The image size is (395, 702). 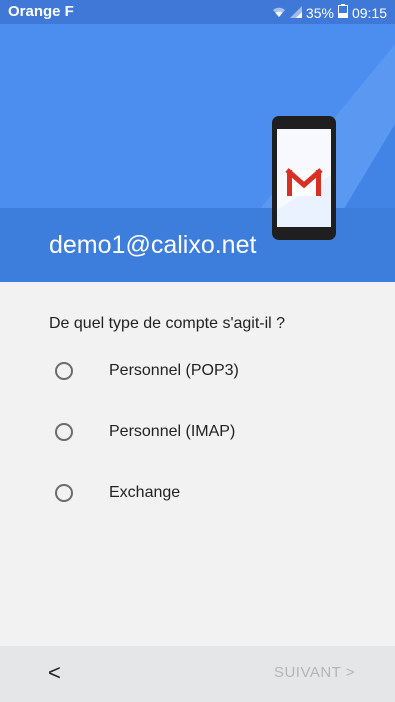 I want to click on option-imap-label: Personnel (IMAP), so click(x=172, y=432).